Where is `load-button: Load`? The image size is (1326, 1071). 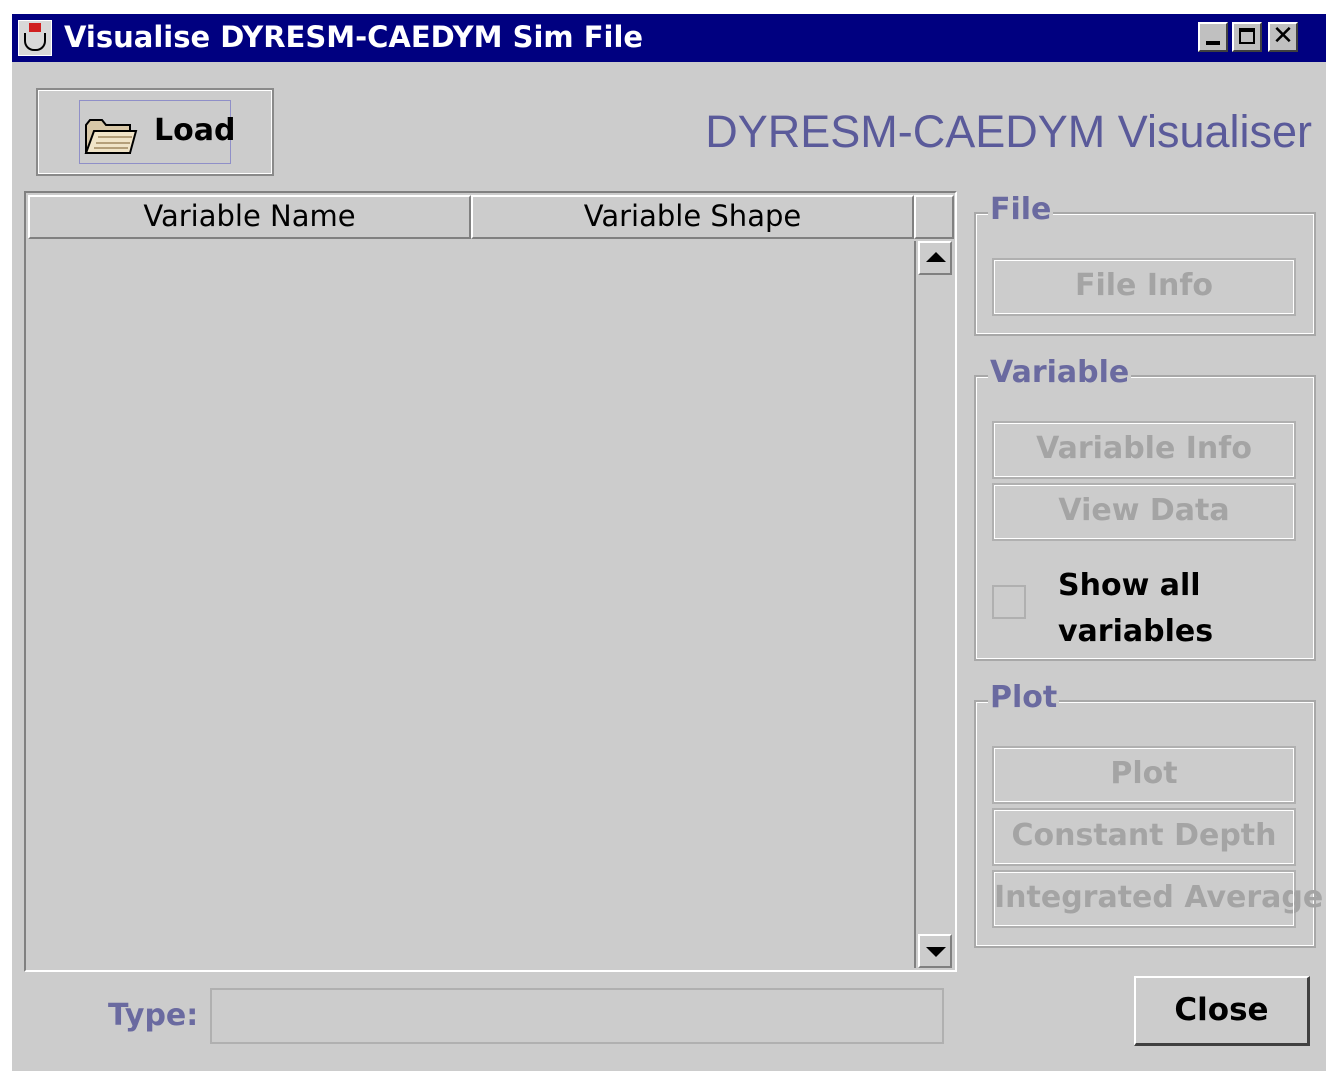
load-button: Load is located at coordinates (157, 132).